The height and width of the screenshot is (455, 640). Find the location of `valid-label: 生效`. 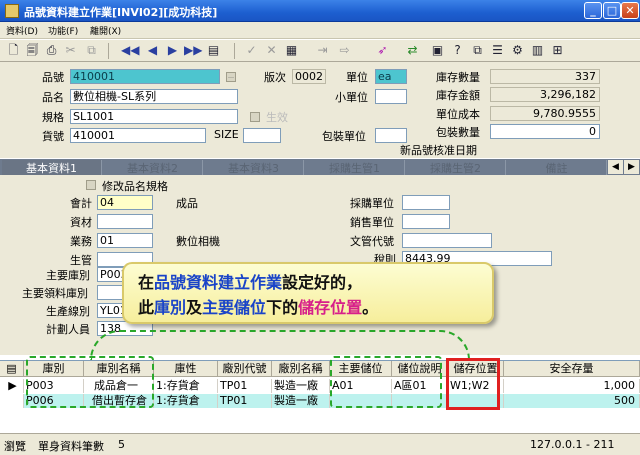

valid-label: 生效 is located at coordinates (277, 117).